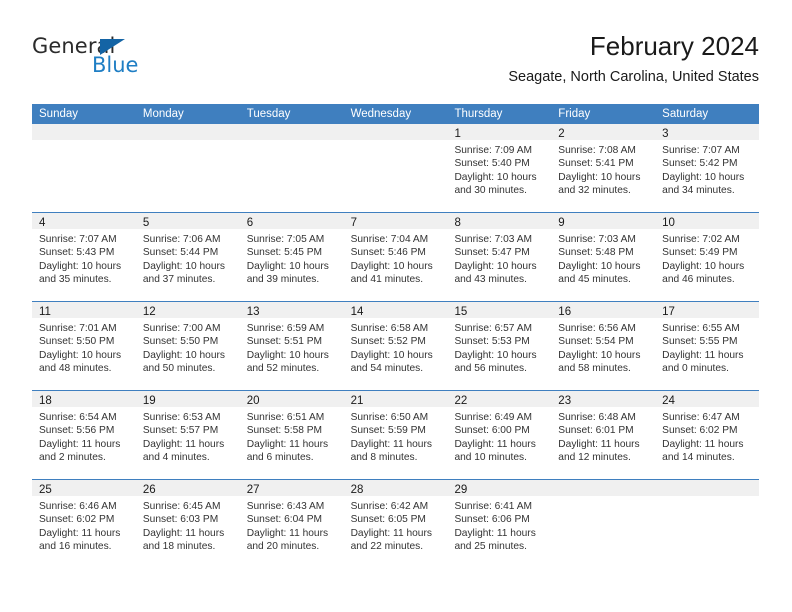 The image size is (792, 612). What do you see at coordinates (457, 134) in the screenshot?
I see `day-number: 1` at bounding box center [457, 134].